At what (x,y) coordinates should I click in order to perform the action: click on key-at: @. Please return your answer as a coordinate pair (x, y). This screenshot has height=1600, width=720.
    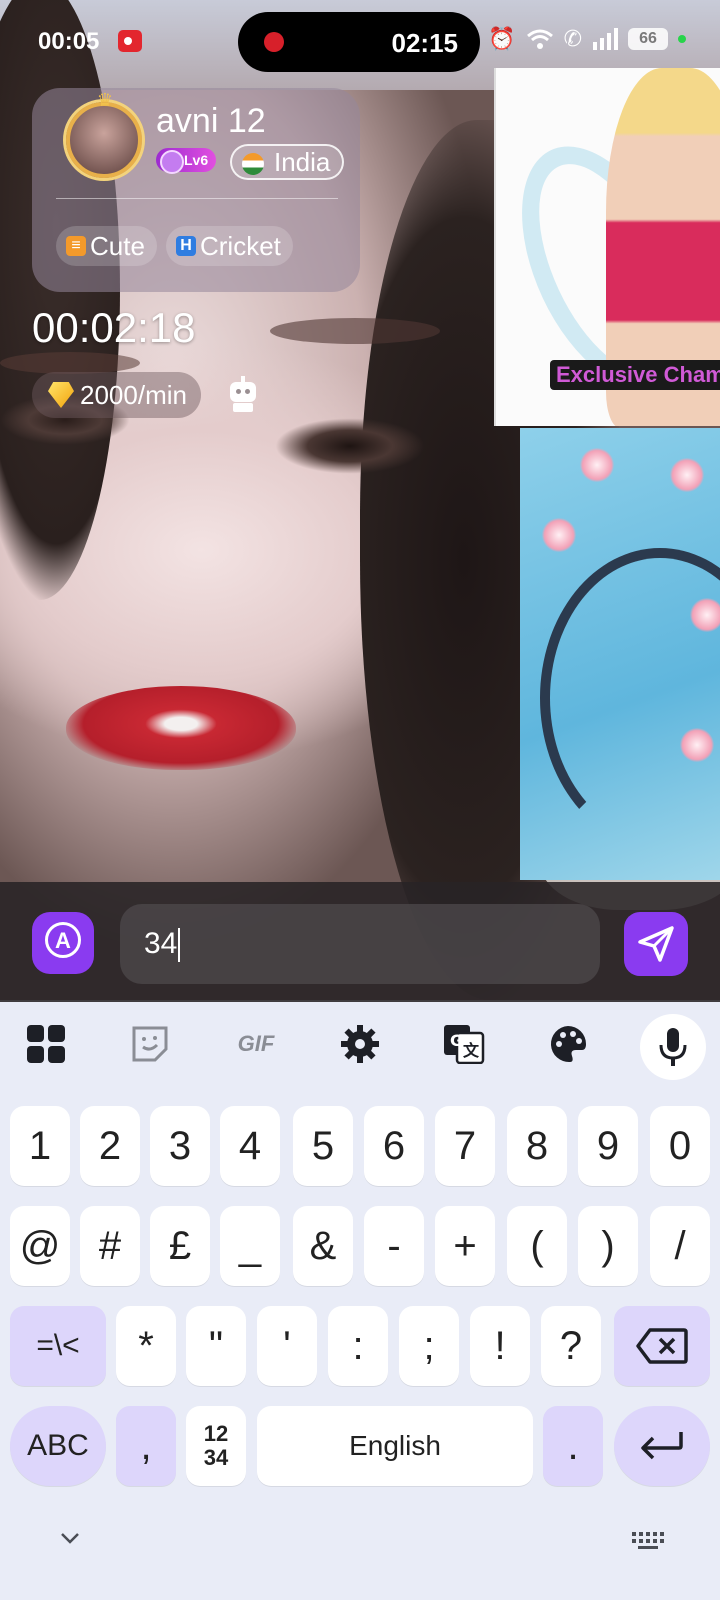
    Looking at the image, I should click on (40, 1246).